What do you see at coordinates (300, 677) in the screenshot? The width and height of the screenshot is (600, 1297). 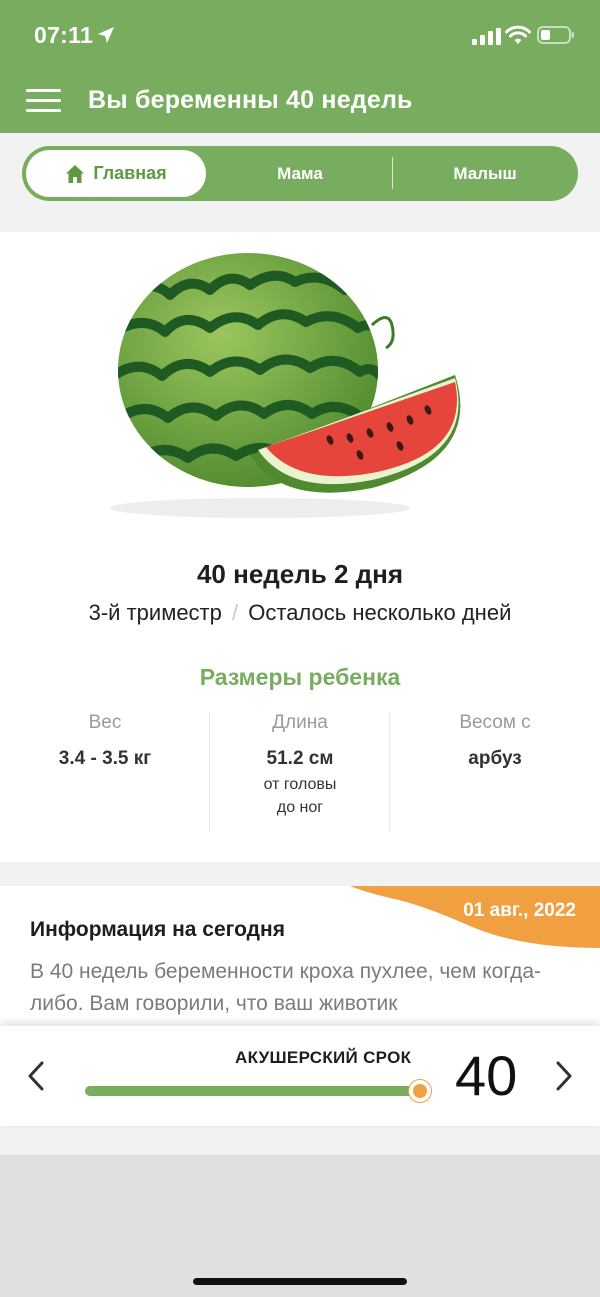 I see `baby-sizes-title: Размеры ребенка` at bounding box center [300, 677].